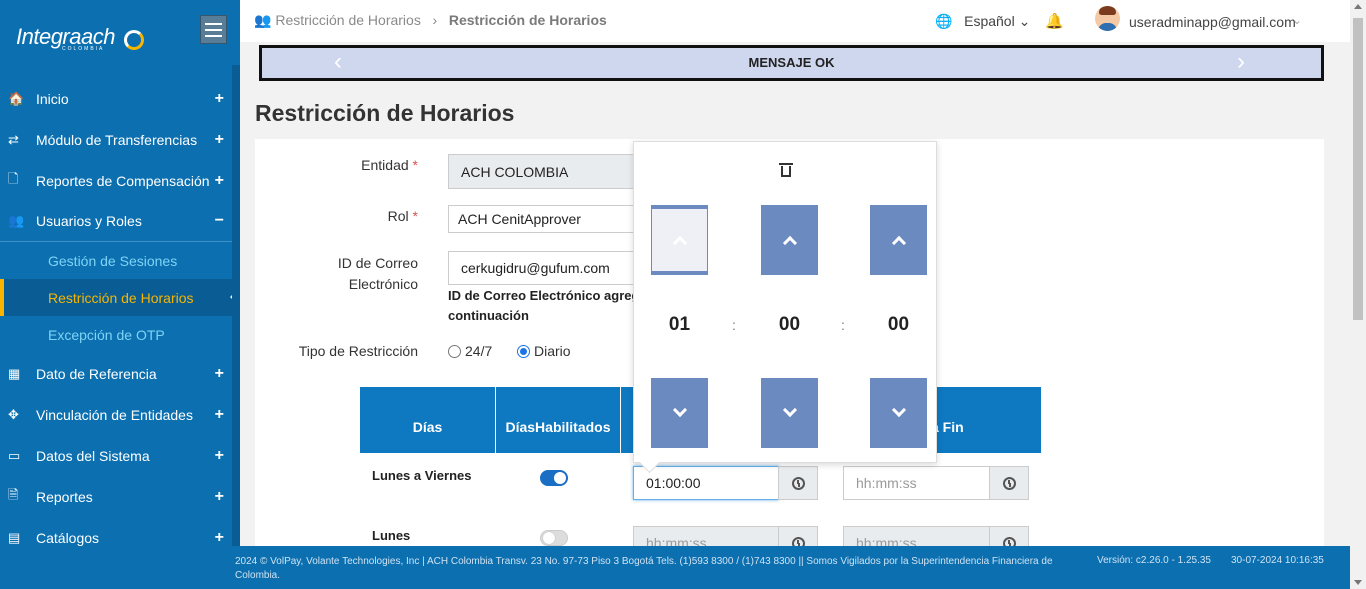 Image resolution: width=1366 pixels, height=589 pixels. Describe the element at coordinates (123, 180) in the screenshot. I see `sidebar-item-label: Reportes de Compensación` at that location.